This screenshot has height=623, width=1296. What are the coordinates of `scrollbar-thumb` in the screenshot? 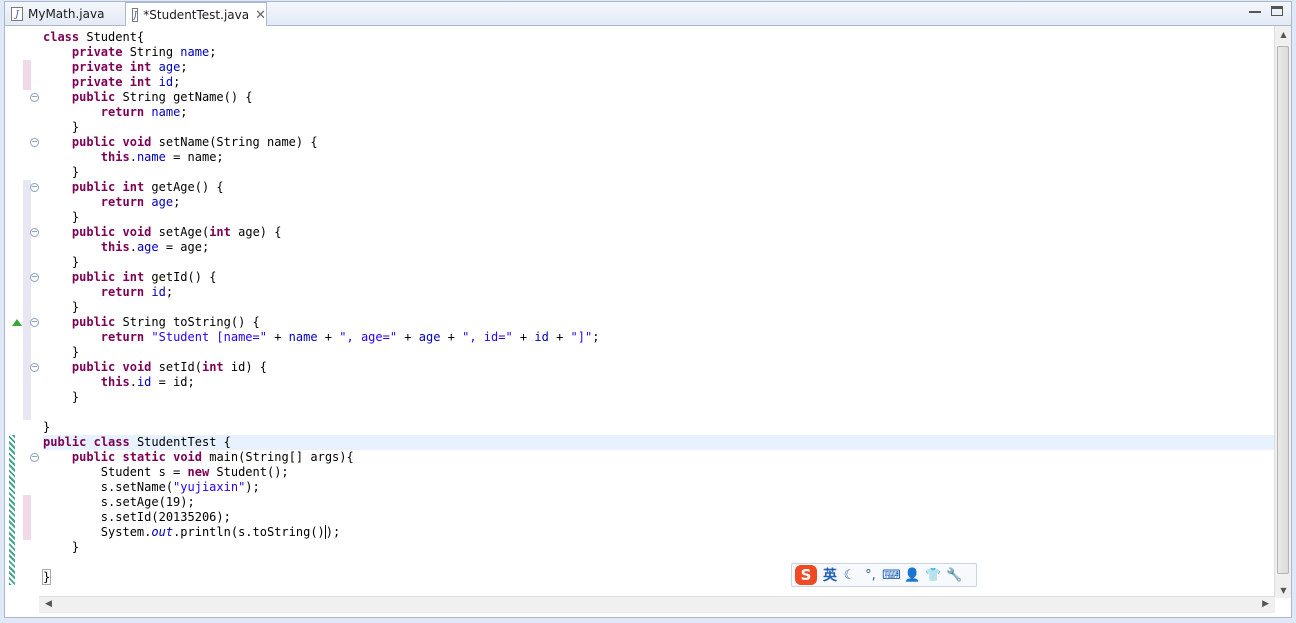 It's located at (1283, 310).